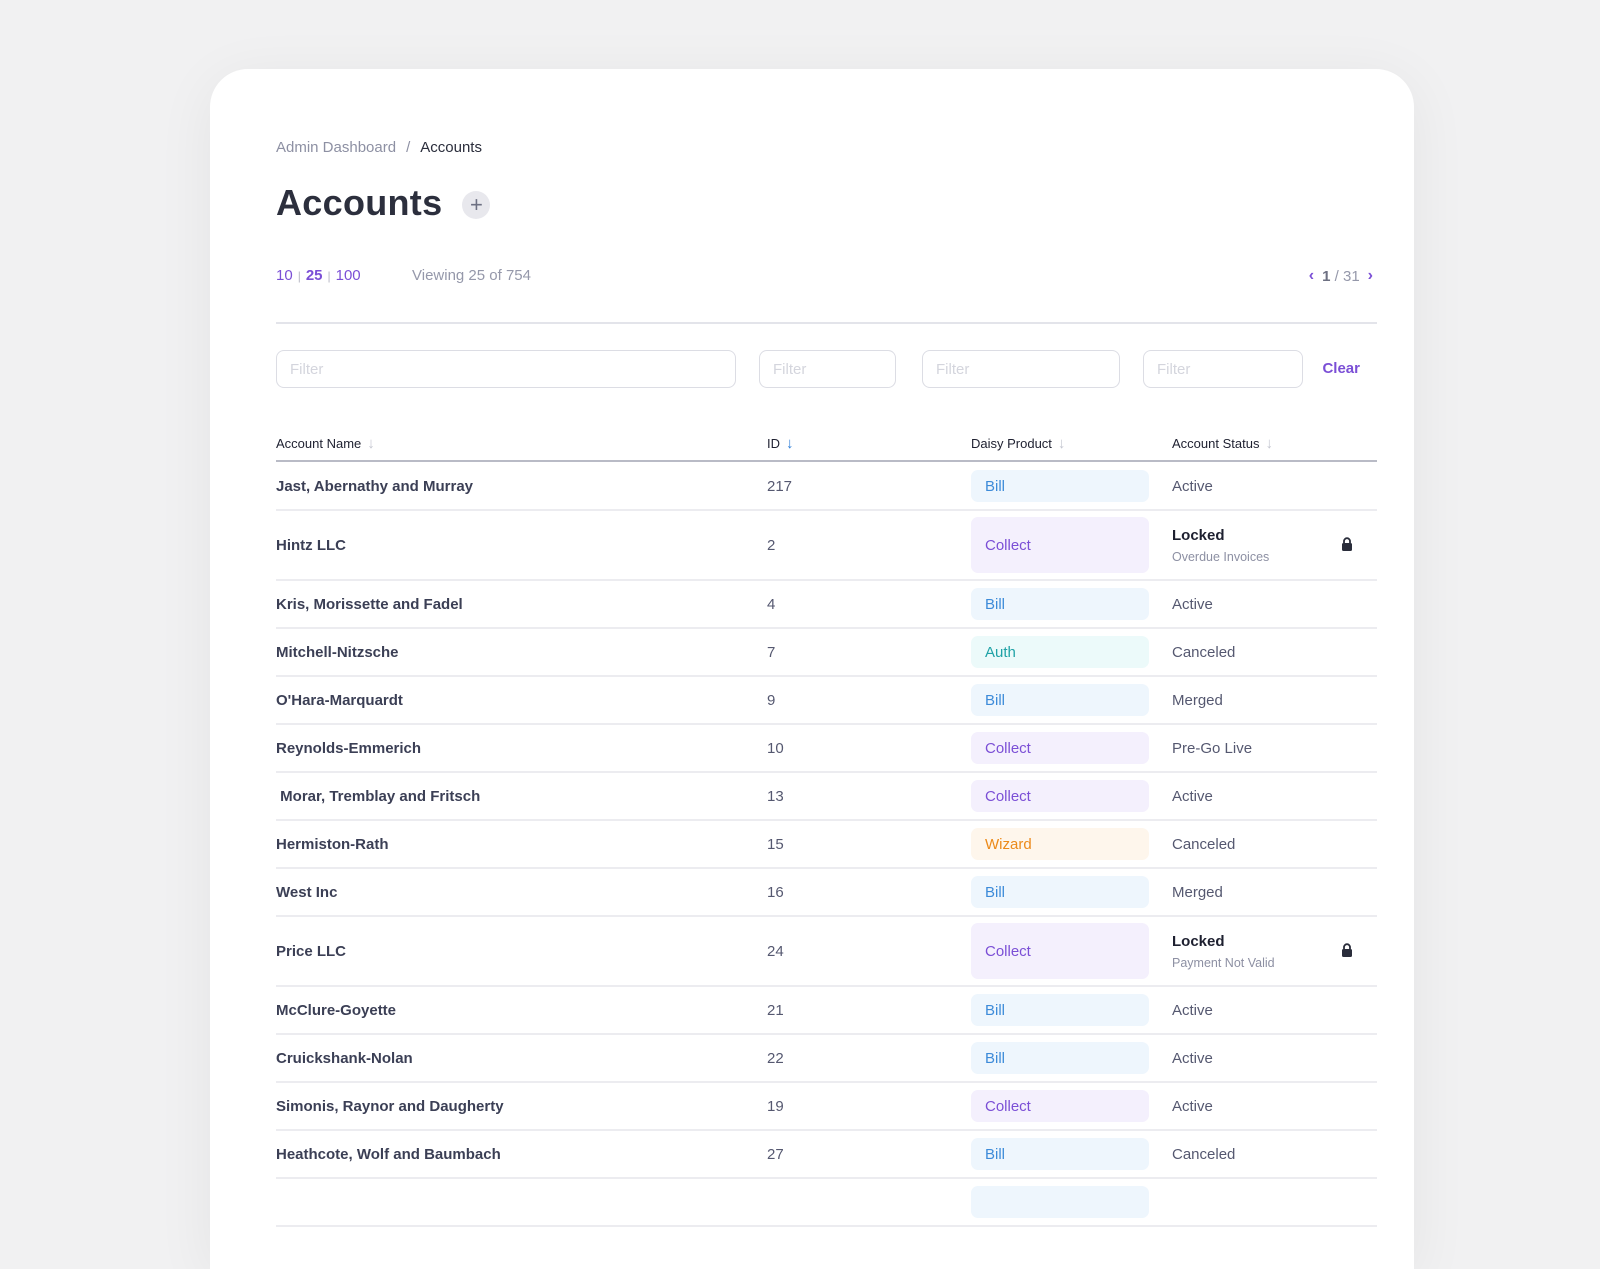 The image size is (1600, 1269). I want to click on table-row: Cruickshank-Nolan 22 Bill Active, so click(826, 1059).